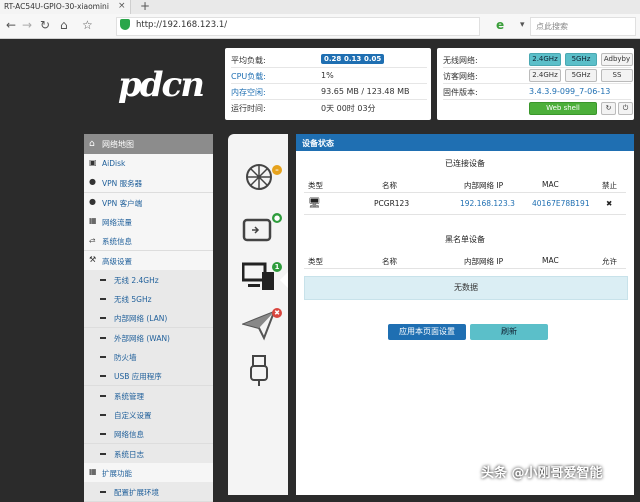  I want to click on wifi-24-button: 2.4GHz, so click(545, 59).